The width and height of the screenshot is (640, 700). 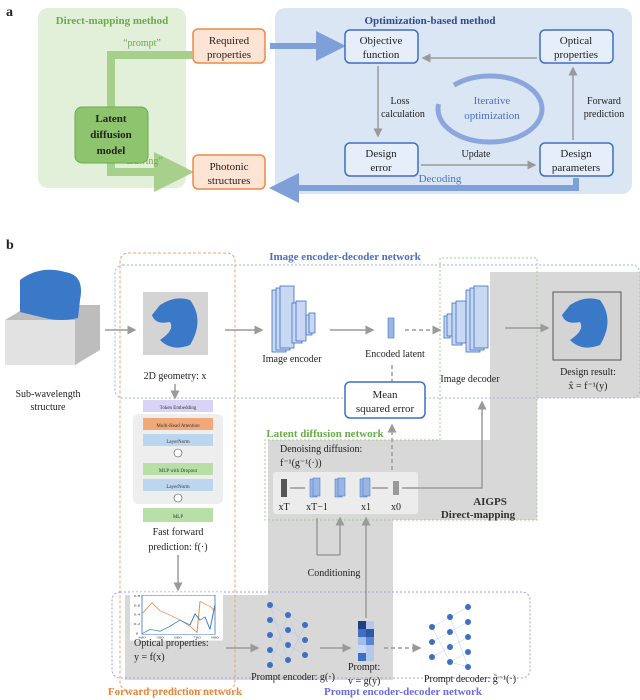 What do you see at coordinates (301, 463) in the screenshot?
I see `denoising-l2: f⁻¹(g⁻¹(·))` at bounding box center [301, 463].